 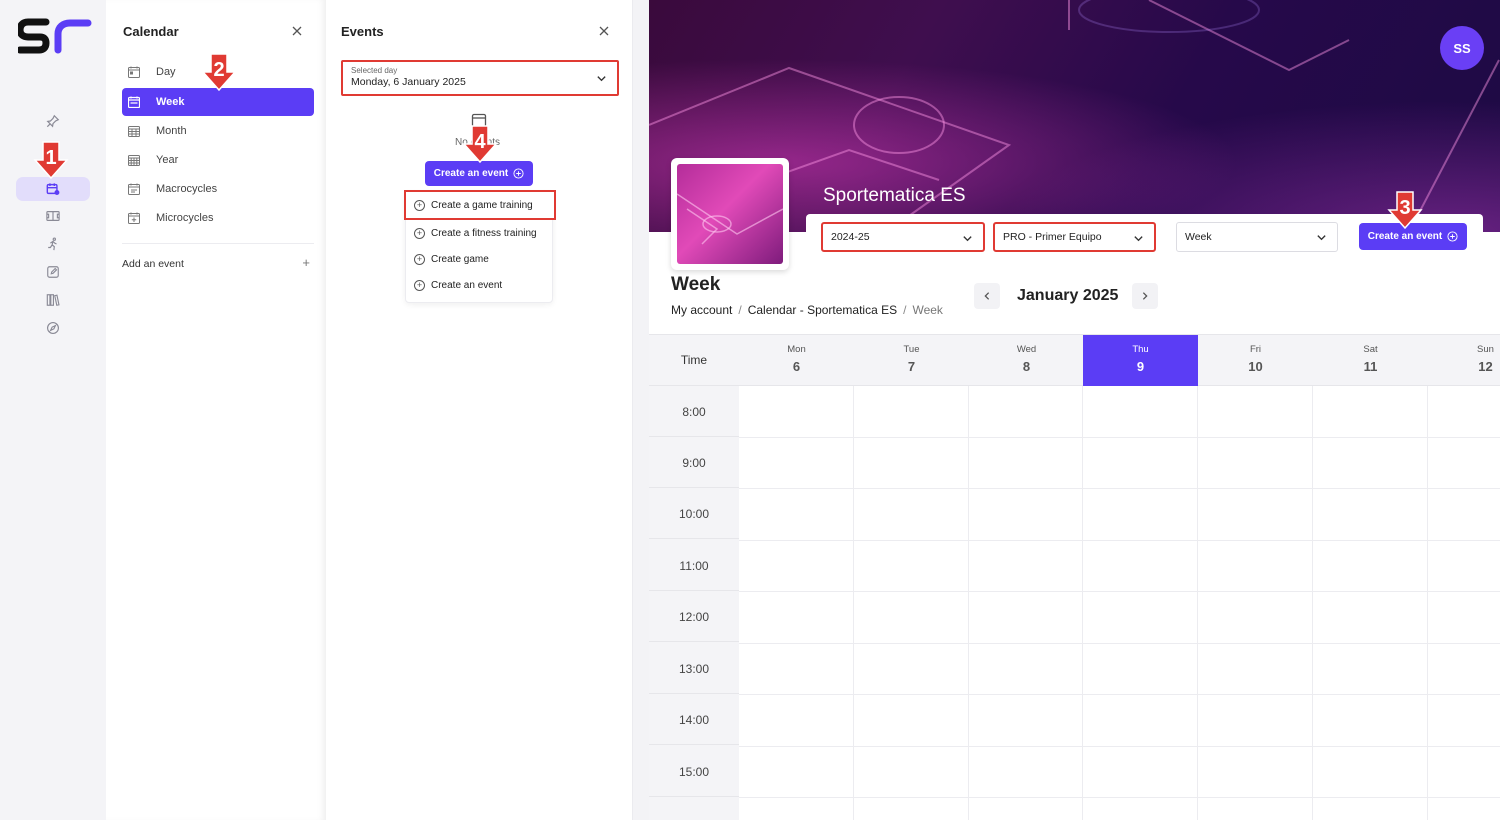 I want to click on calendar-day-icon, so click(x=134, y=72).